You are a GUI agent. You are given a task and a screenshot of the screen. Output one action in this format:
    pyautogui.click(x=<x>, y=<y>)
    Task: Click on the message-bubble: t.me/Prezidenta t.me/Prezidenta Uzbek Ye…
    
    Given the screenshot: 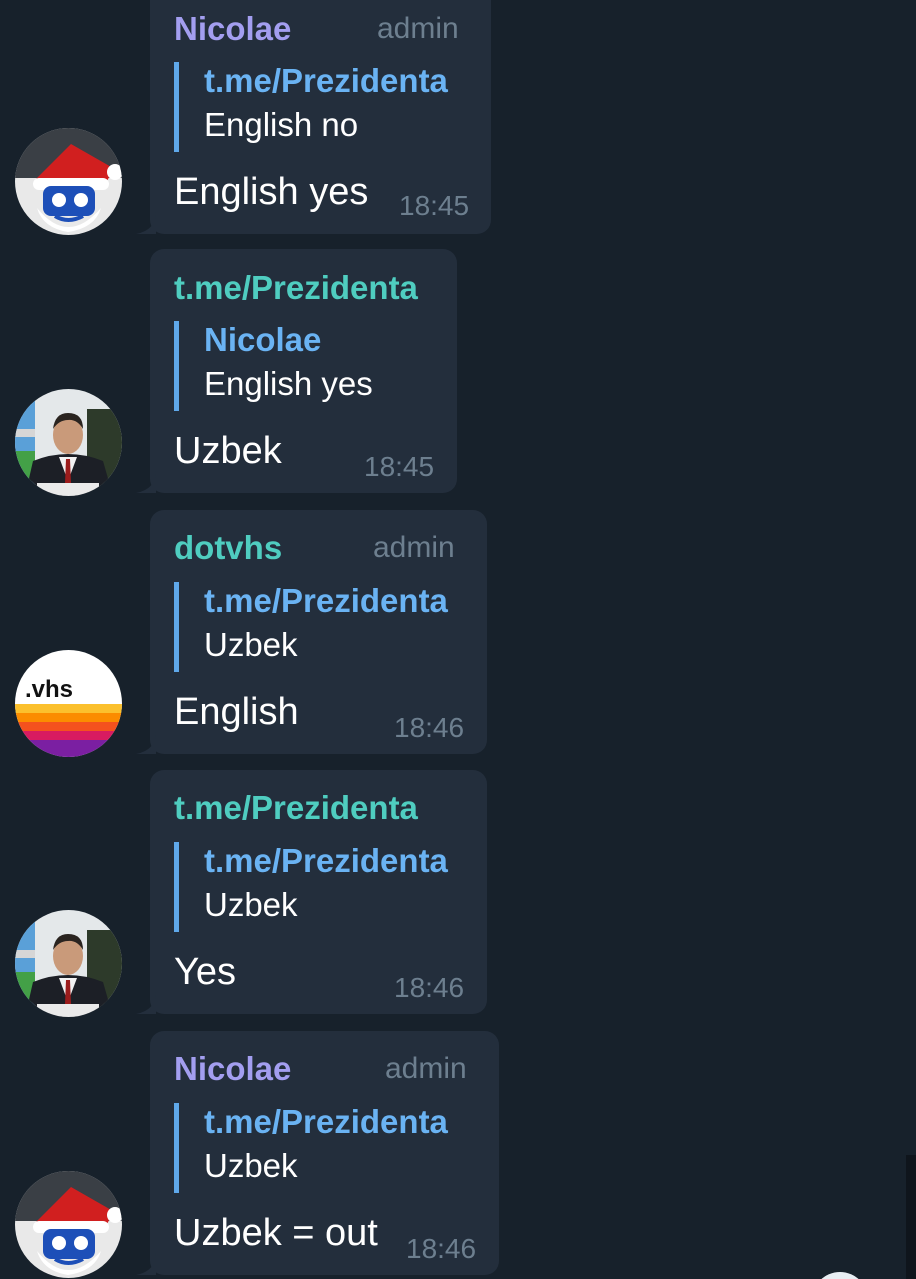 What is the action you would take?
    pyautogui.click(x=311, y=892)
    